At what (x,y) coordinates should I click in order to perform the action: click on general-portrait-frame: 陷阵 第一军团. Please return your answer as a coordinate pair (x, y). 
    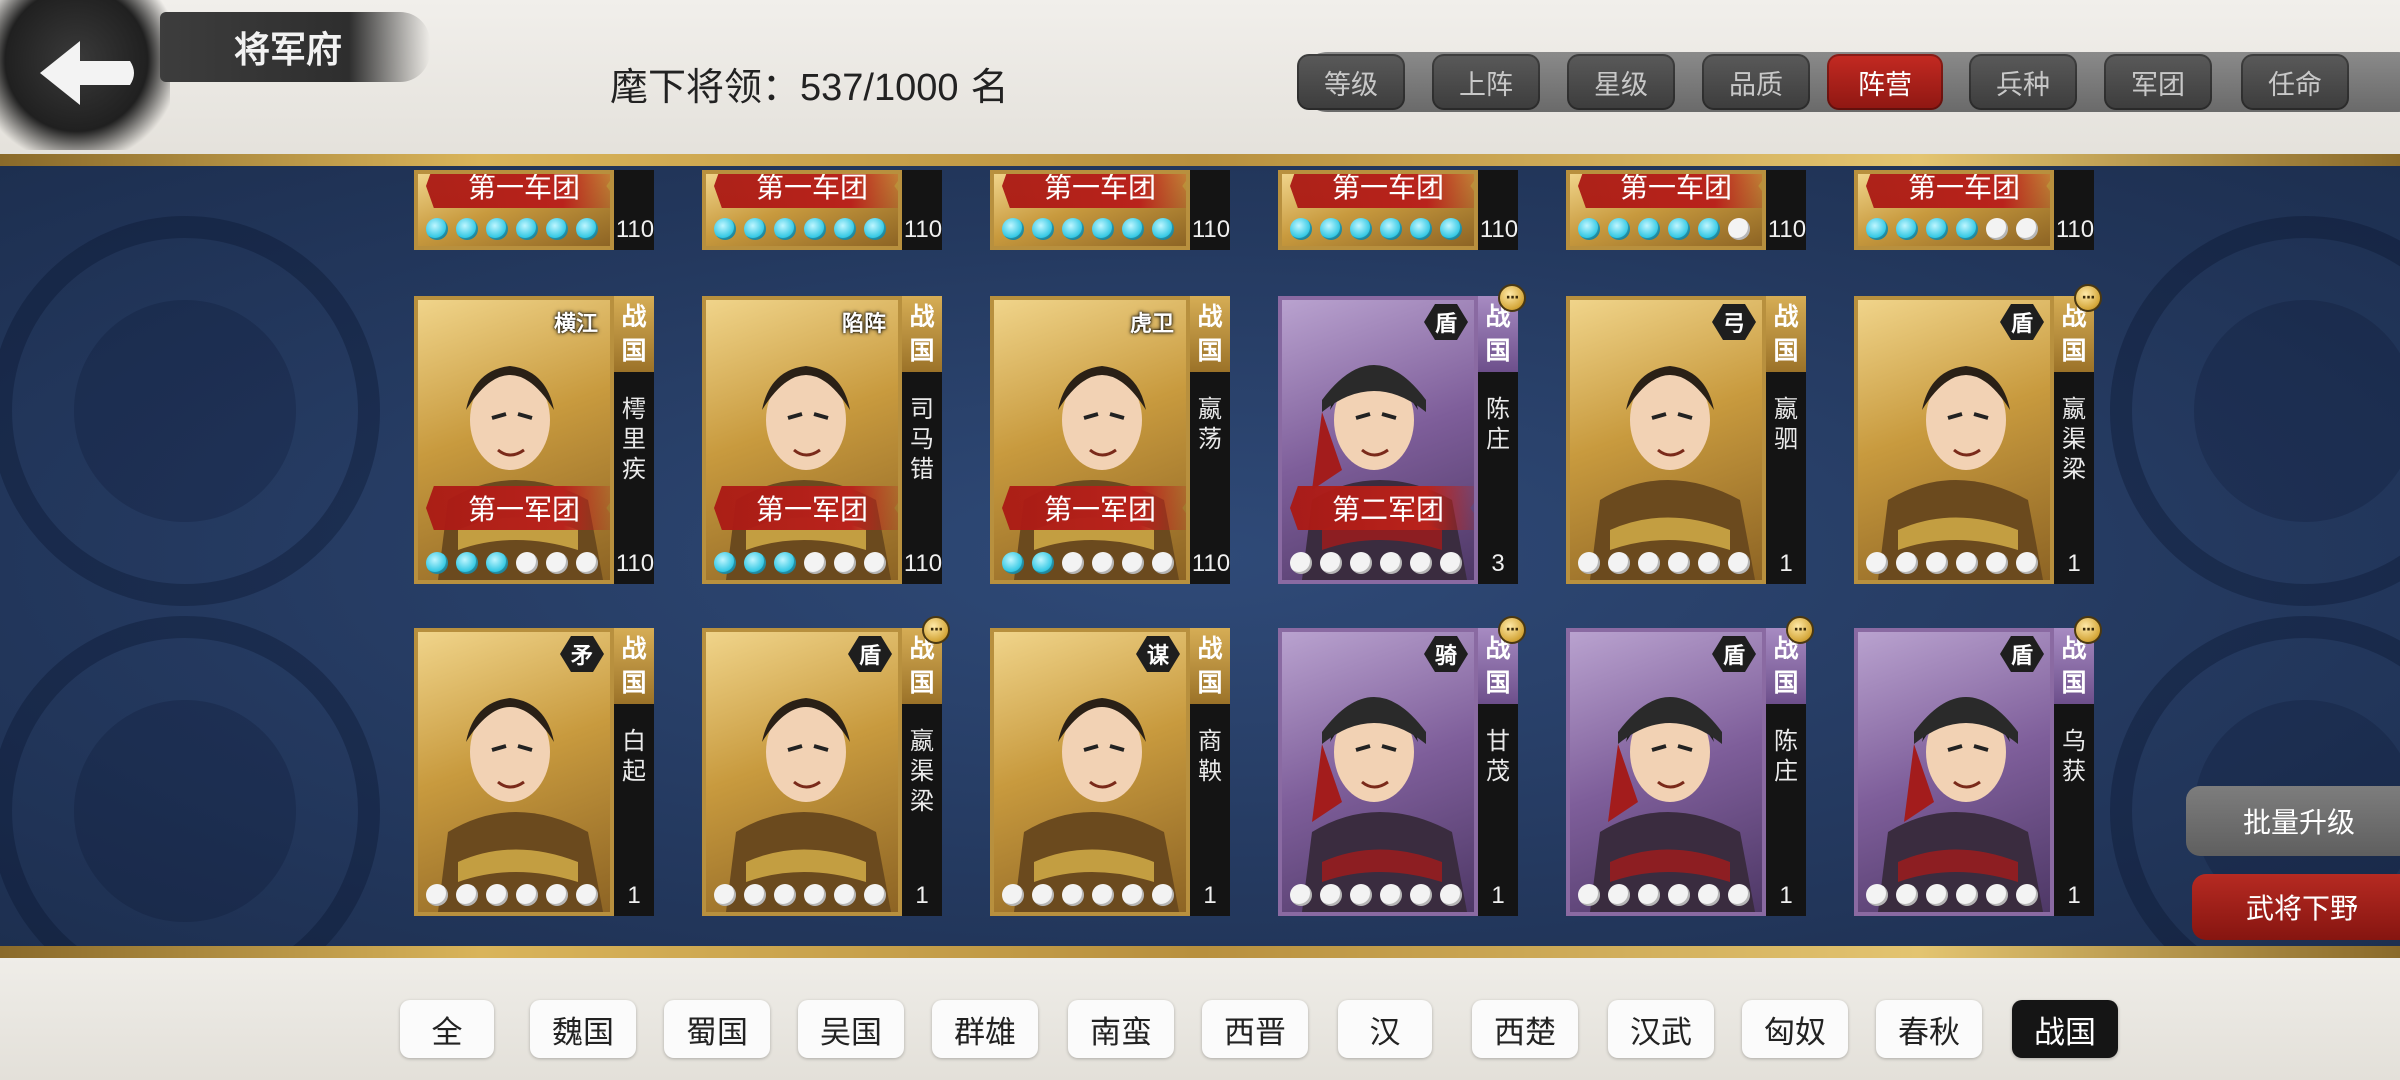
    Looking at the image, I should click on (802, 440).